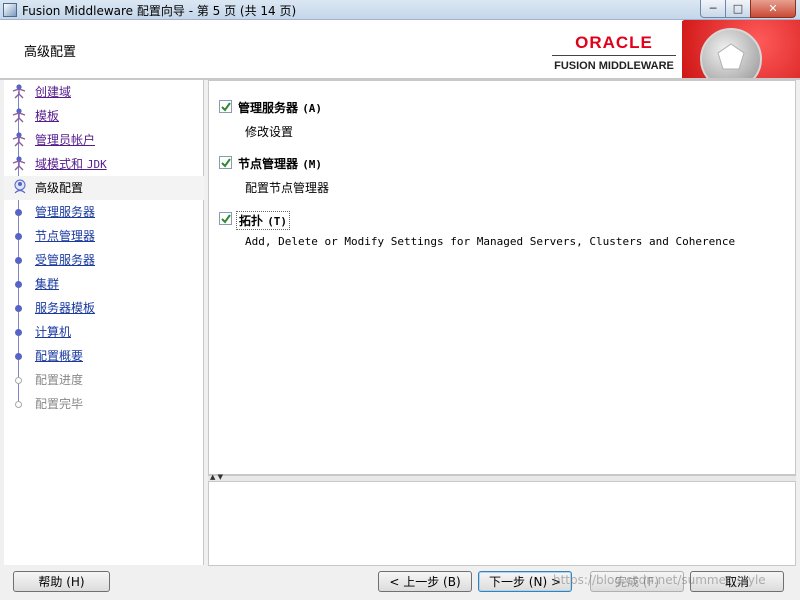  Describe the element at coordinates (104, 260) in the screenshot. I see `nav-step: 受管服务器` at that location.